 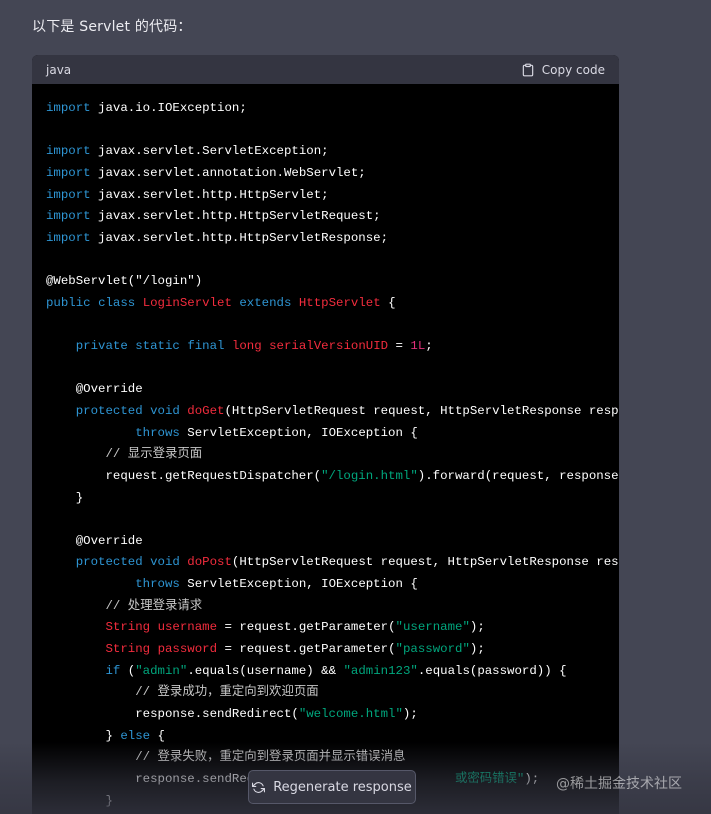 I want to click on code-token: 1L, so click(x=418, y=346).